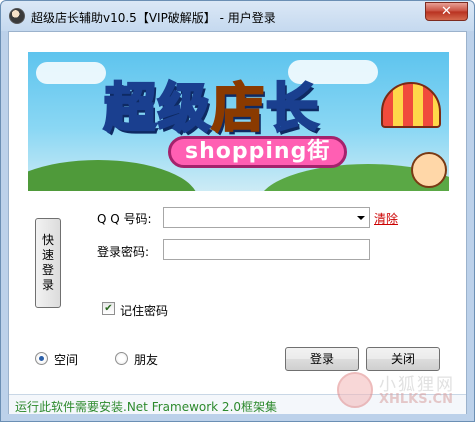 This screenshot has height=422, width=475. Describe the element at coordinates (355, 390) in the screenshot. I see `fox-icon` at that location.